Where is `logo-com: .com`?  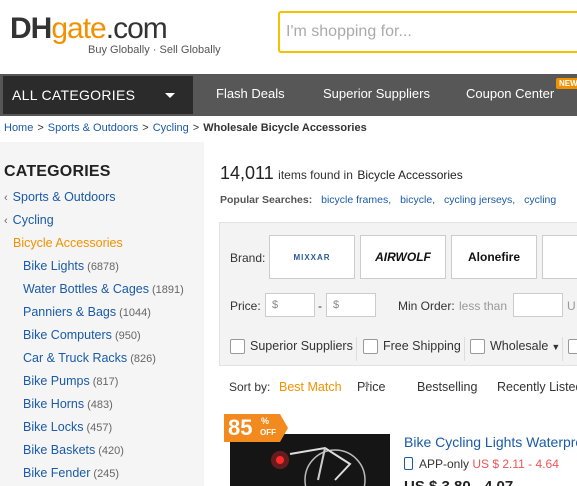 logo-com: .com is located at coordinates (136, 28).